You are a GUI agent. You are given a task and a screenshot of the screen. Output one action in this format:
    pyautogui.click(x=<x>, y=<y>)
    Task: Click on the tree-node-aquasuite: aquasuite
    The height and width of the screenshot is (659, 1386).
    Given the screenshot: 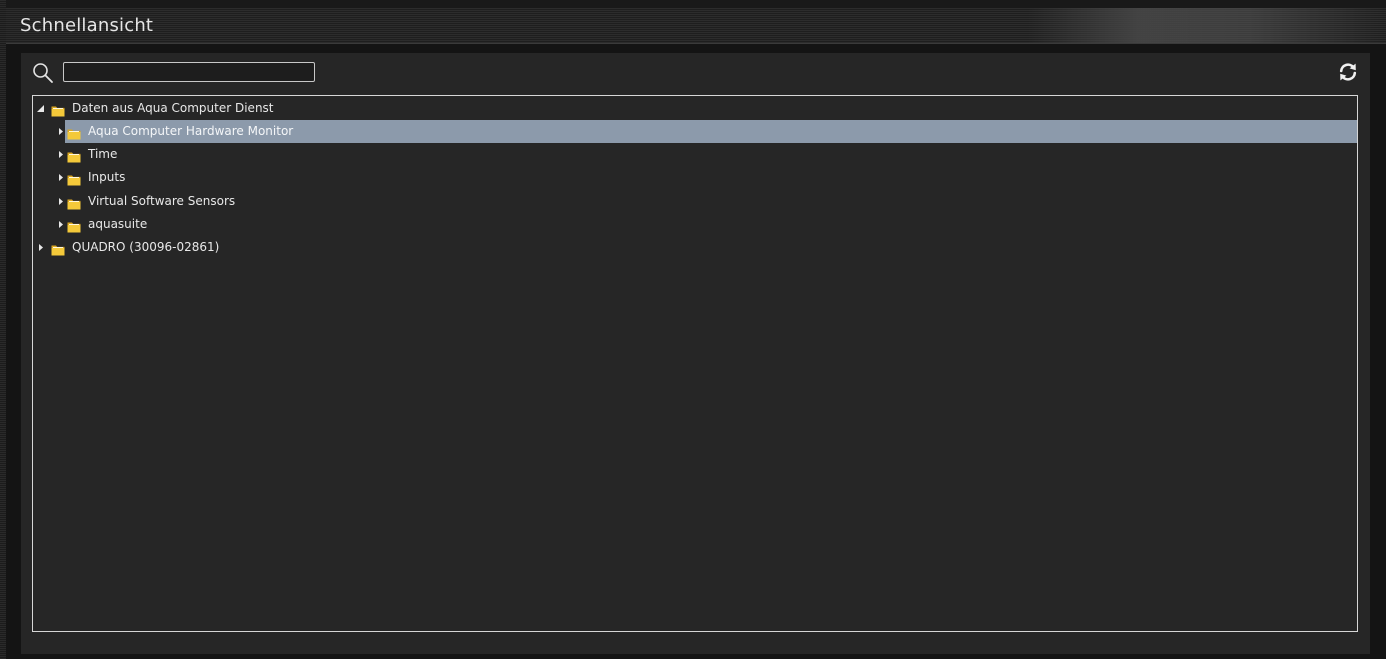 What is the action you would take?
    pyautogui.click(x=708, y=224)
    